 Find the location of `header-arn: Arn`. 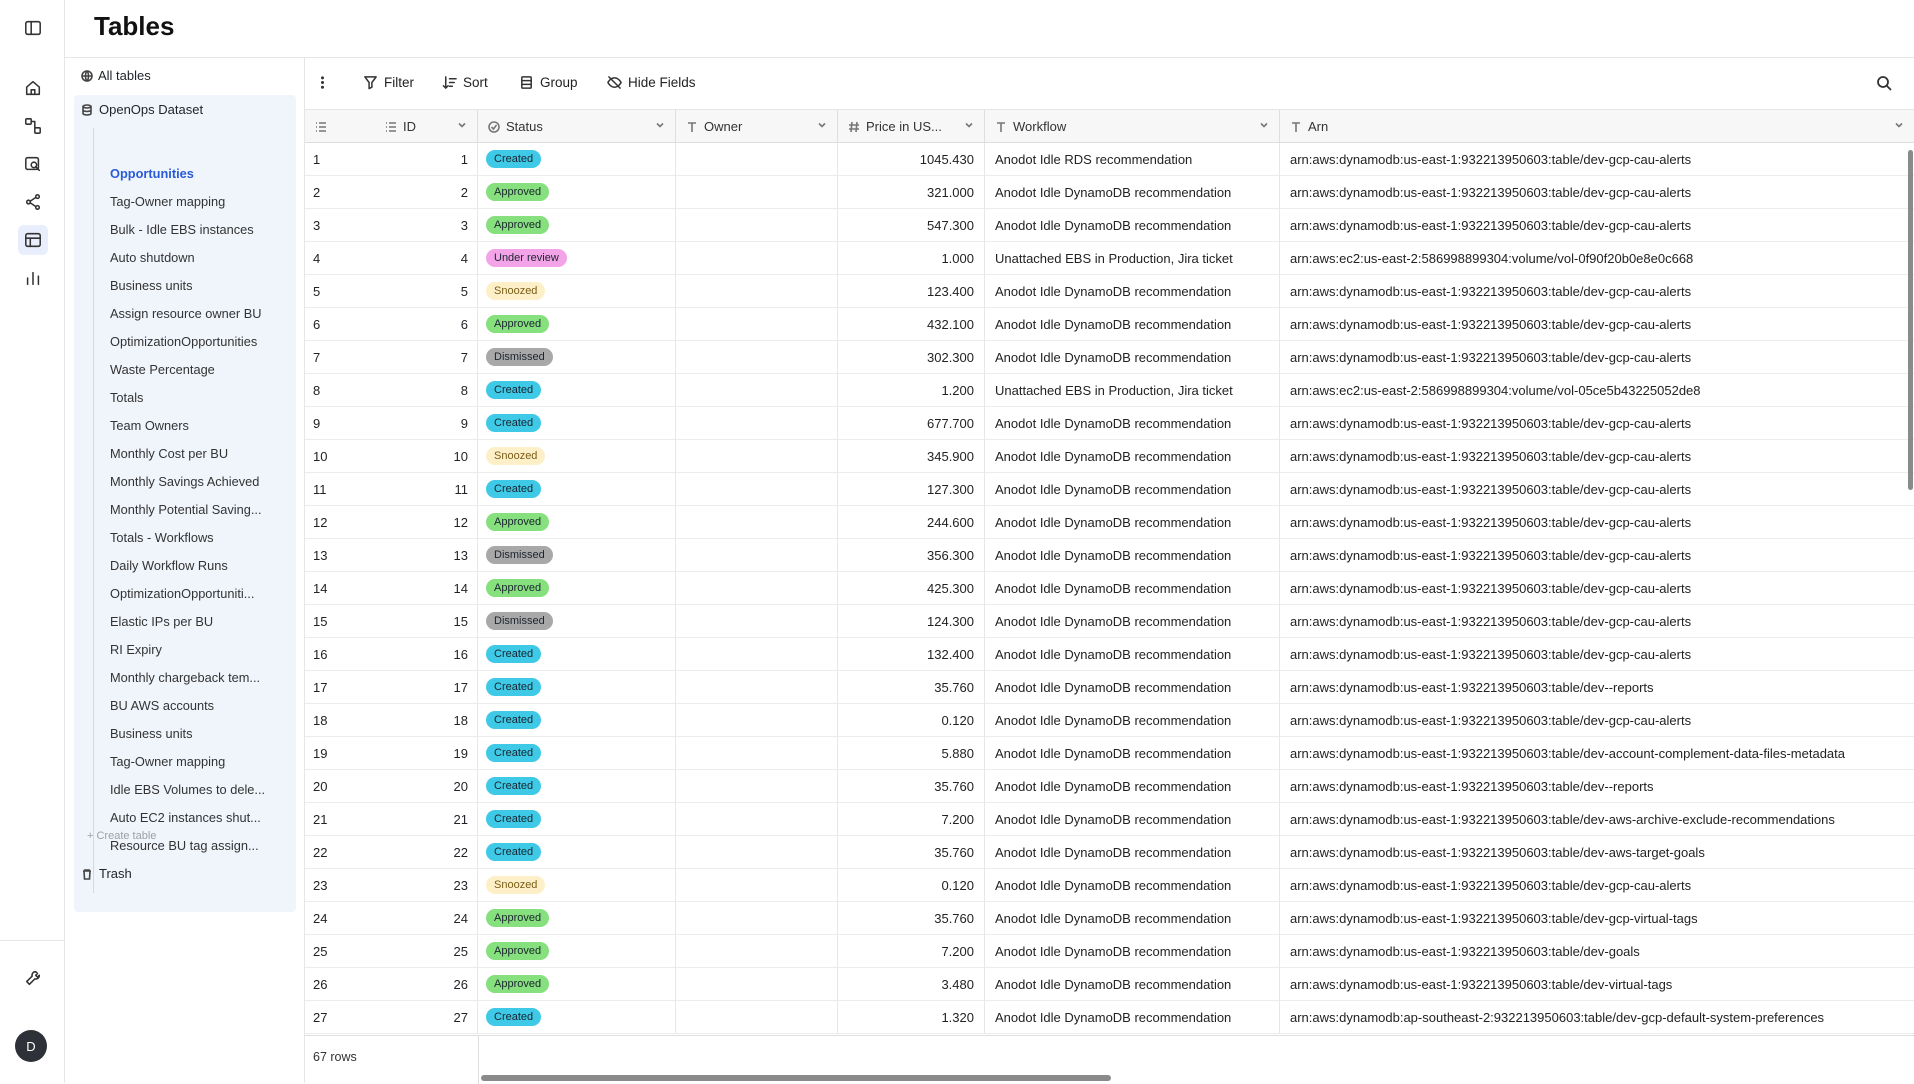

header-arn: Arn is located at coordinates (1597, 126).